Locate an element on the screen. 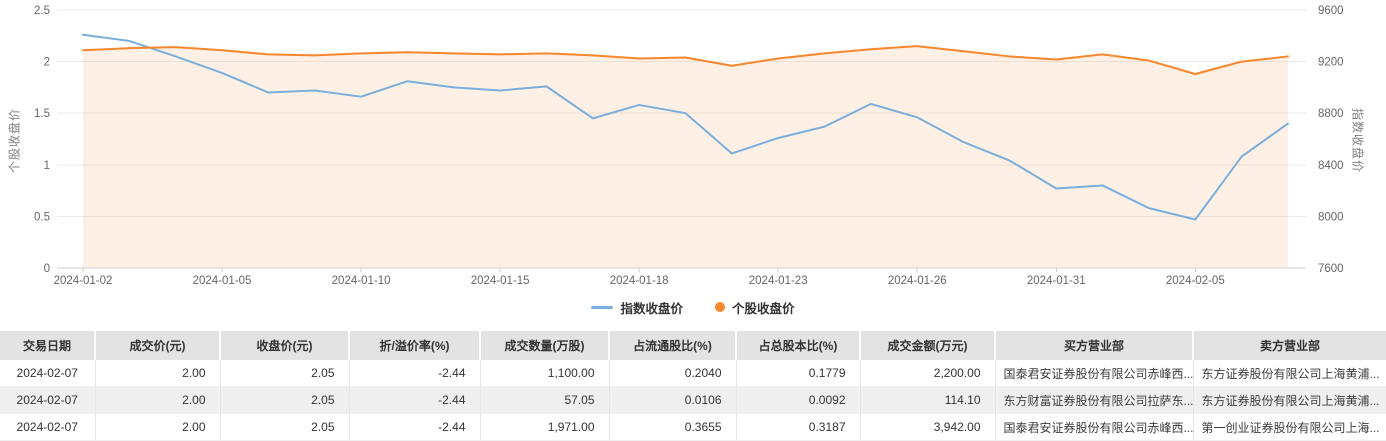 The width and height of the screenshot is (1386, 441). right-axis-tick-label: 9200 is located at coordinates (1331, 63).